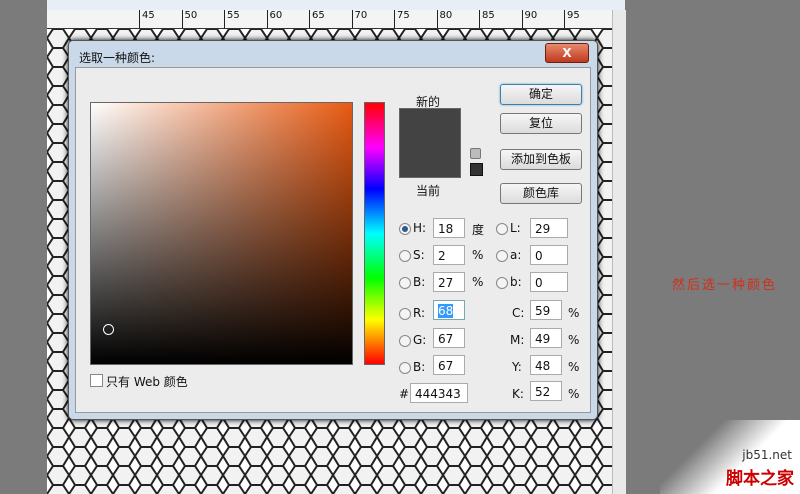 This screenshot has height=494, width=800. I want to click on radio-s, so click(405, 256).